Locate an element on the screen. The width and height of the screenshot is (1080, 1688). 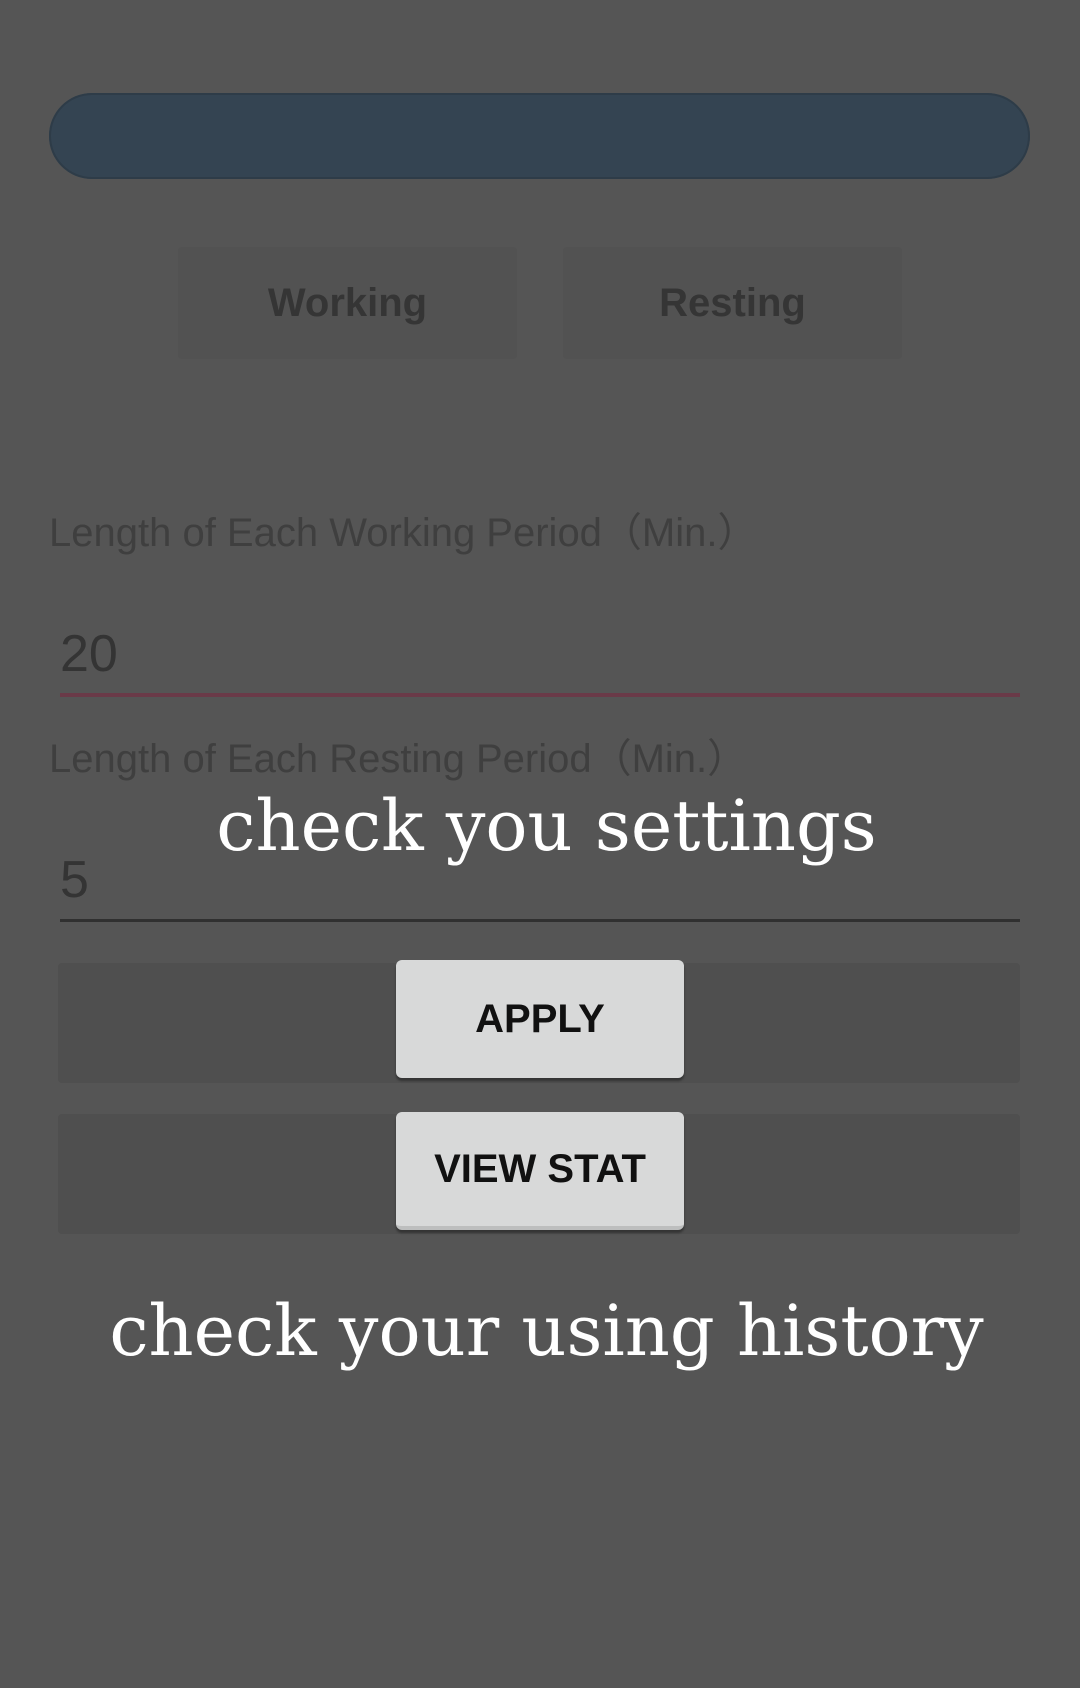
view-stat-button: VIEW STAT is located at coordinates (540, 1171).